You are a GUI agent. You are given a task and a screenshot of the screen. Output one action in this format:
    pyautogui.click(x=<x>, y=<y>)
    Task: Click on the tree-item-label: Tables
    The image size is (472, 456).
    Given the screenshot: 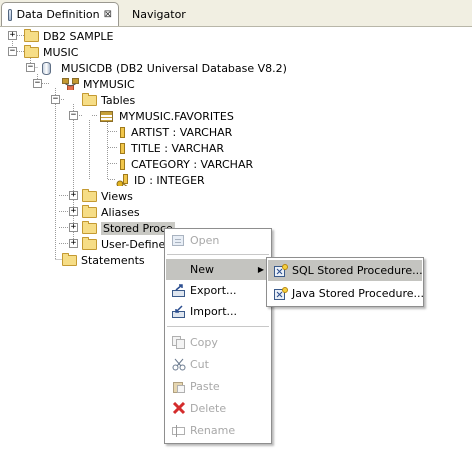 What is the action you would take?
    pyautogui.click(x=118, y=100)
    